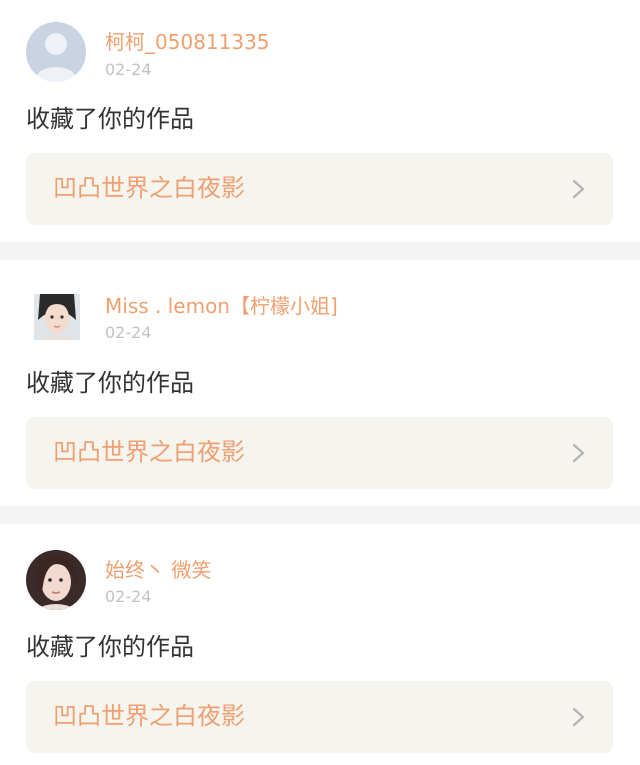  What do you see at coordinates (187, 42) in the screenshot?
I see `username-link: 柯柯_050811335` at bounding box center [187, 42].